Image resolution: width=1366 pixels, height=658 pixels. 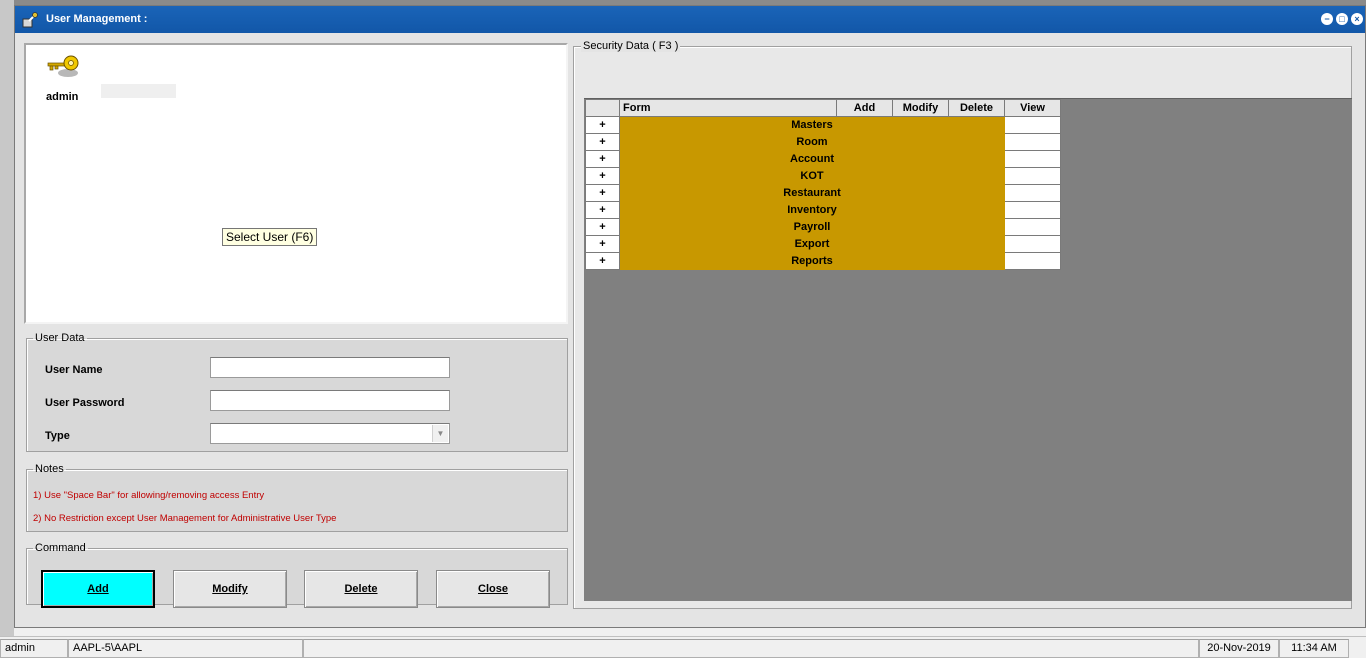 I want to click on security-row: + Restaurant, so click(x=823, y=193).